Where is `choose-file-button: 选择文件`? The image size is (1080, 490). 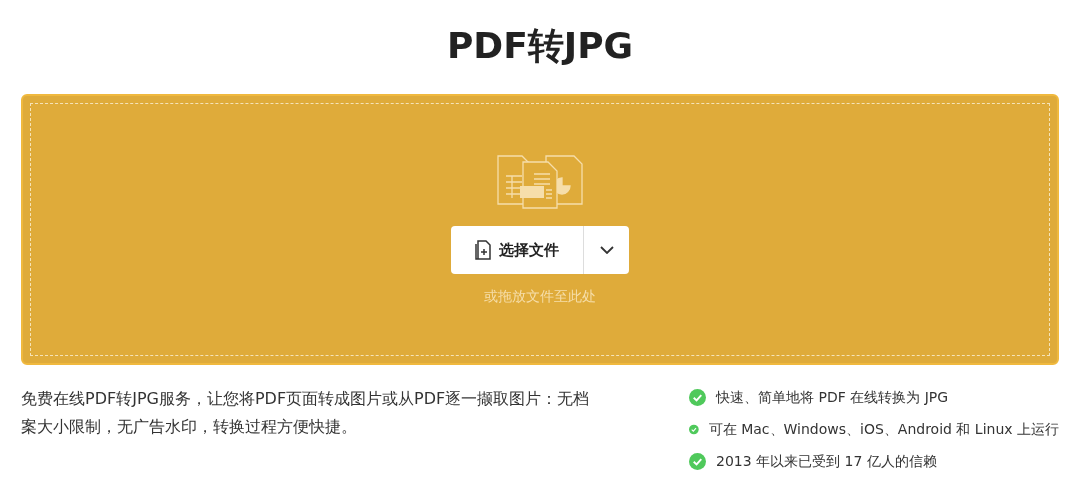 choose-file-button: 选择文件 is located at coordinates (517, 250).